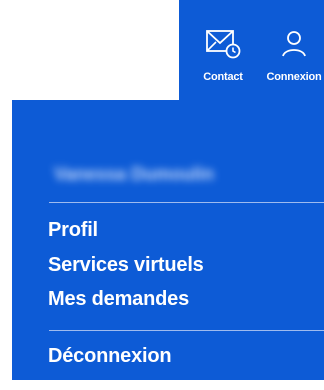 This screenshot has height=390, width=324. Describe the element at coordinates (126, 265) in the screenshot. I see `menu-item-services-virtuels: Services virtuels` at that location.